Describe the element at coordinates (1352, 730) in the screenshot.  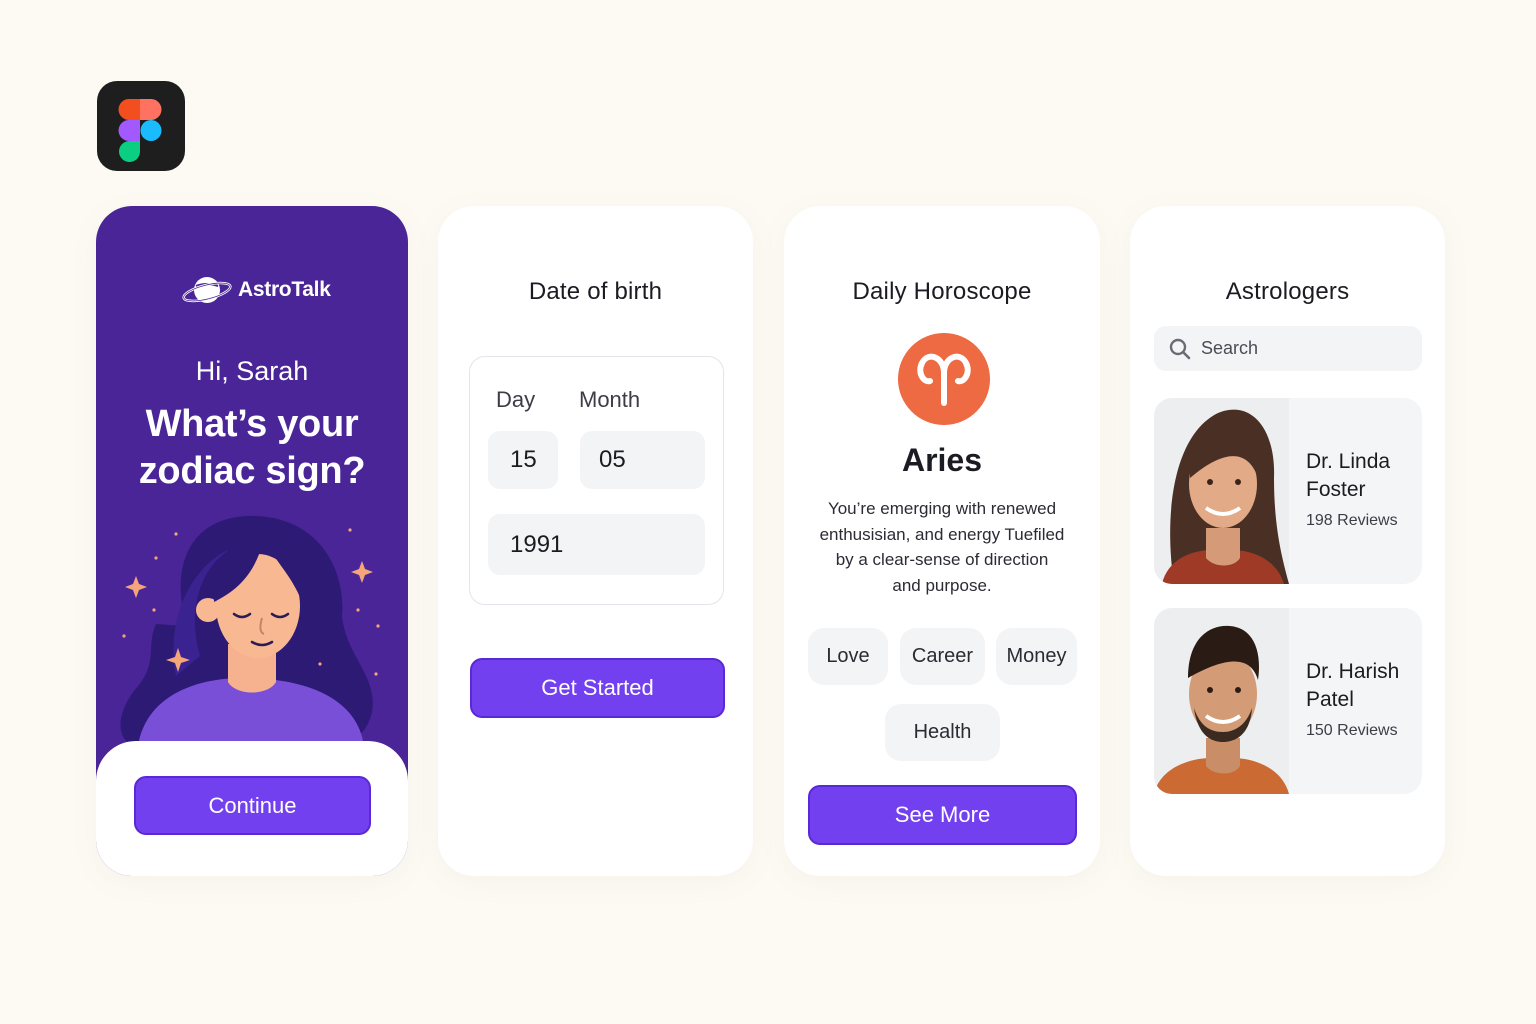
I see `astrologer-reviews: 150 Reviews` at that location.